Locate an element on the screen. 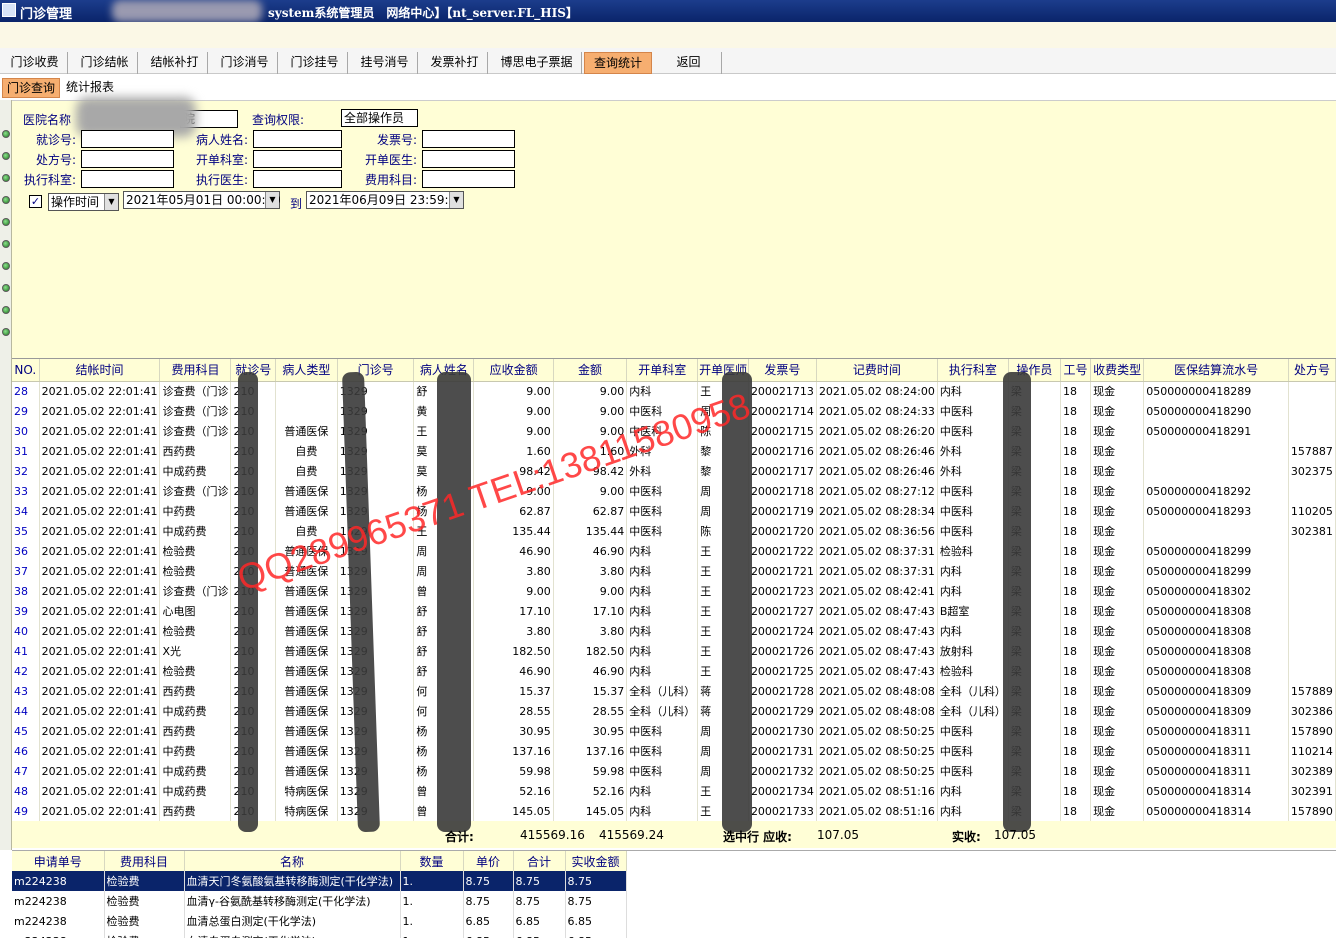  table-cell: 2021.05.02 22:01:41 is located at coordinates (100, 411).